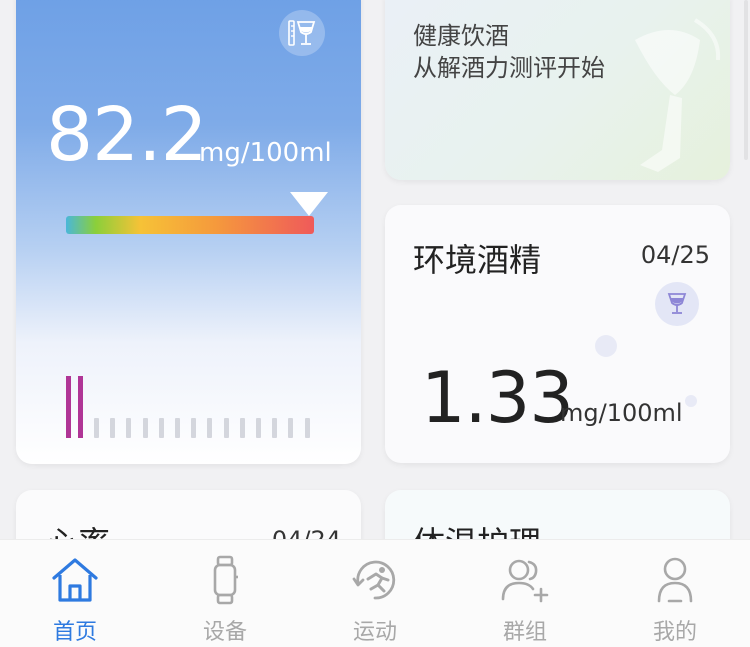  I want to click on nav-item-home: 首页, so click(75, 593).